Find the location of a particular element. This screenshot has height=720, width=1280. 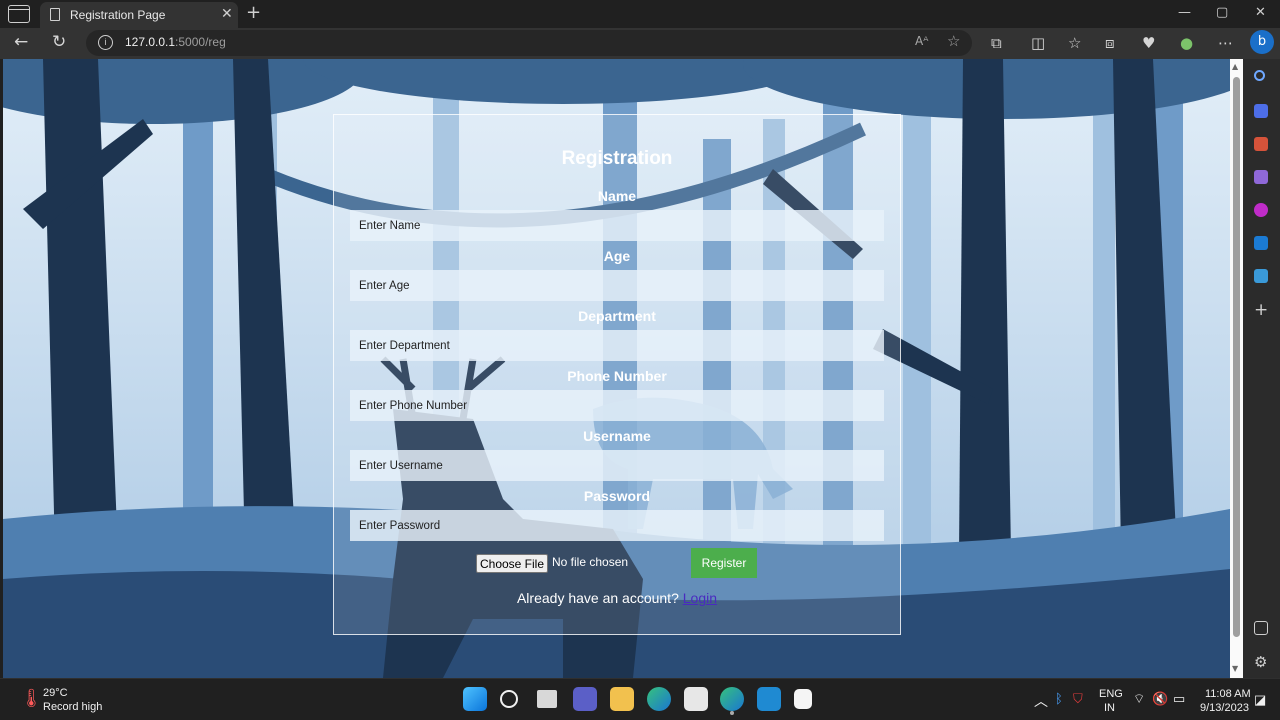

url-path: :5000/reg is located at coordinates (200, 42).